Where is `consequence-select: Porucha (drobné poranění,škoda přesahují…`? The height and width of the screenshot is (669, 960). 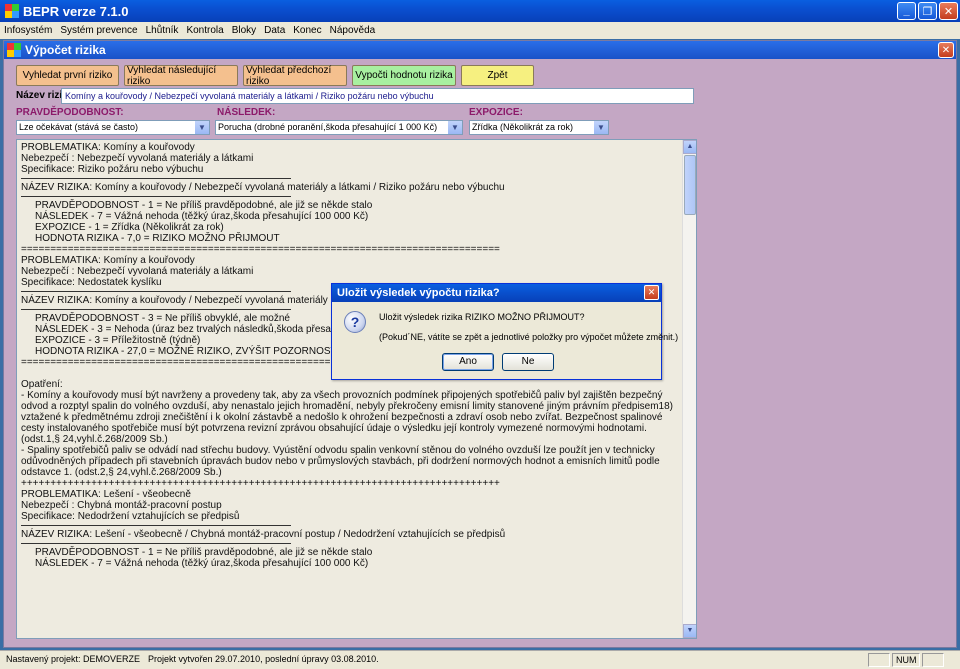 consequence-select: Porucha (drobné poranění,škoda přesahují… is located at coordinates (339, 127).